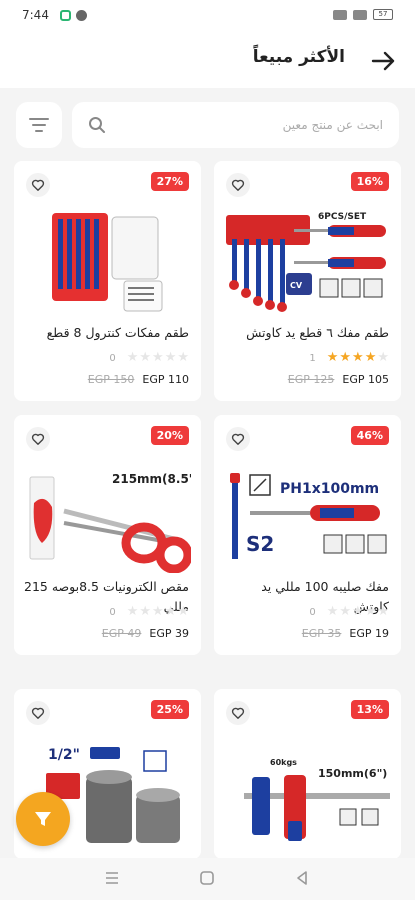 The image size is (415, 900). I want to click on rating-count: 1, so click(312, 358).